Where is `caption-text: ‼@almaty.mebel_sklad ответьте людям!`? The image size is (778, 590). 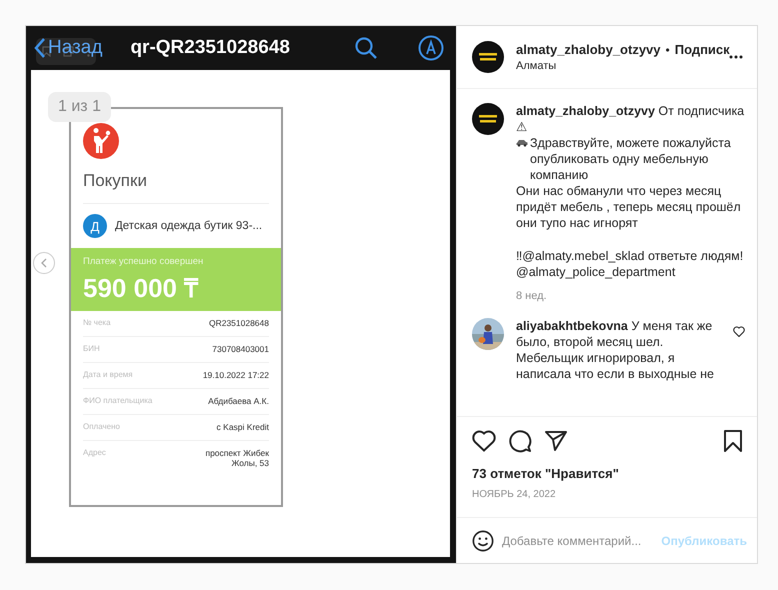
caption-text: ‼@almaty.mebel_sklad ответьте людям! is located at coordinates (630, 255).